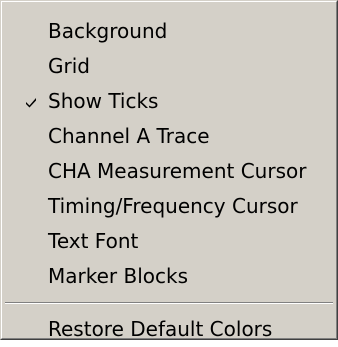 The image size is (338, 347). What do you see at coordinates (108, 31) in the screenshot?
I see `menu-item-label: Background` at bounding box center [108, 31].